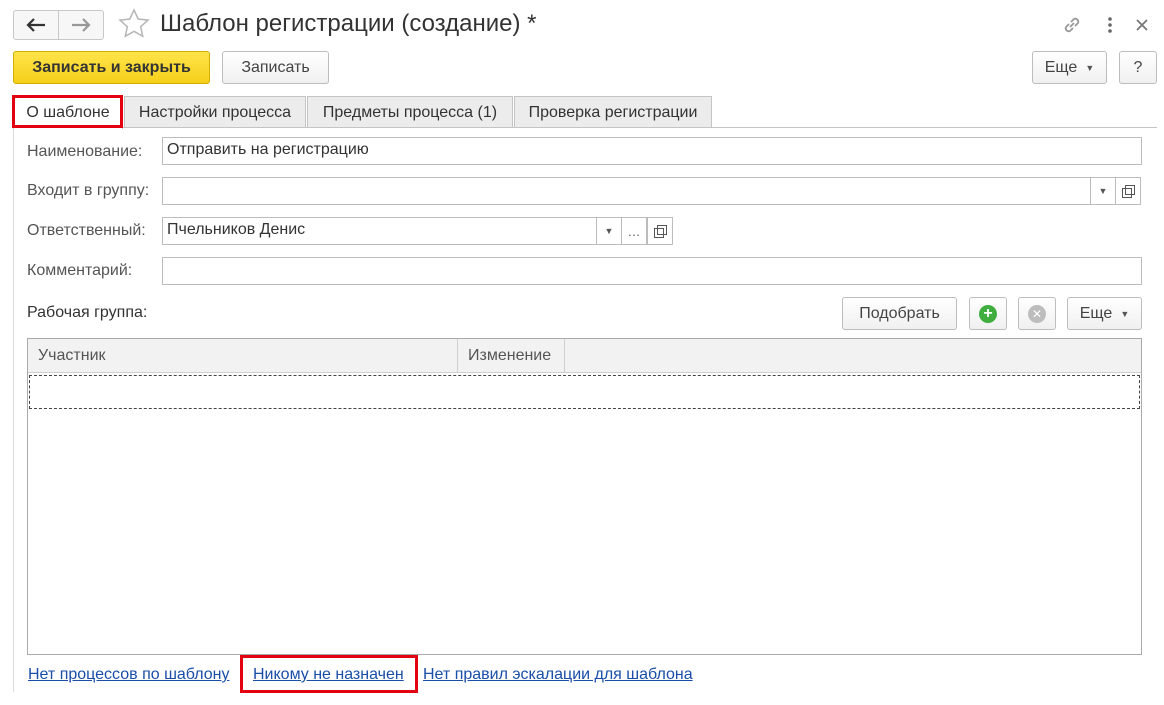 The width and height of the screenshot is (1164, 705). I want to click on more-button-label: Еще, so click(1061, 67).